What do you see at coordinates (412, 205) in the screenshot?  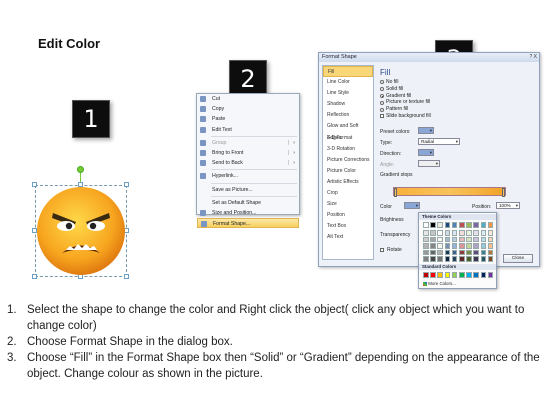 I see `color-dropdown` at bounding box center [412, 205].